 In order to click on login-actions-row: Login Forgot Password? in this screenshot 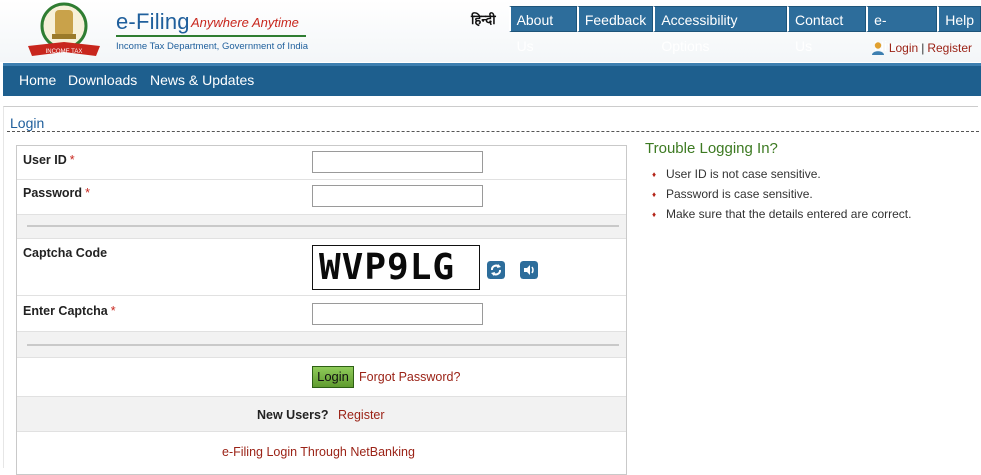, I will do `click(321, 377)`.